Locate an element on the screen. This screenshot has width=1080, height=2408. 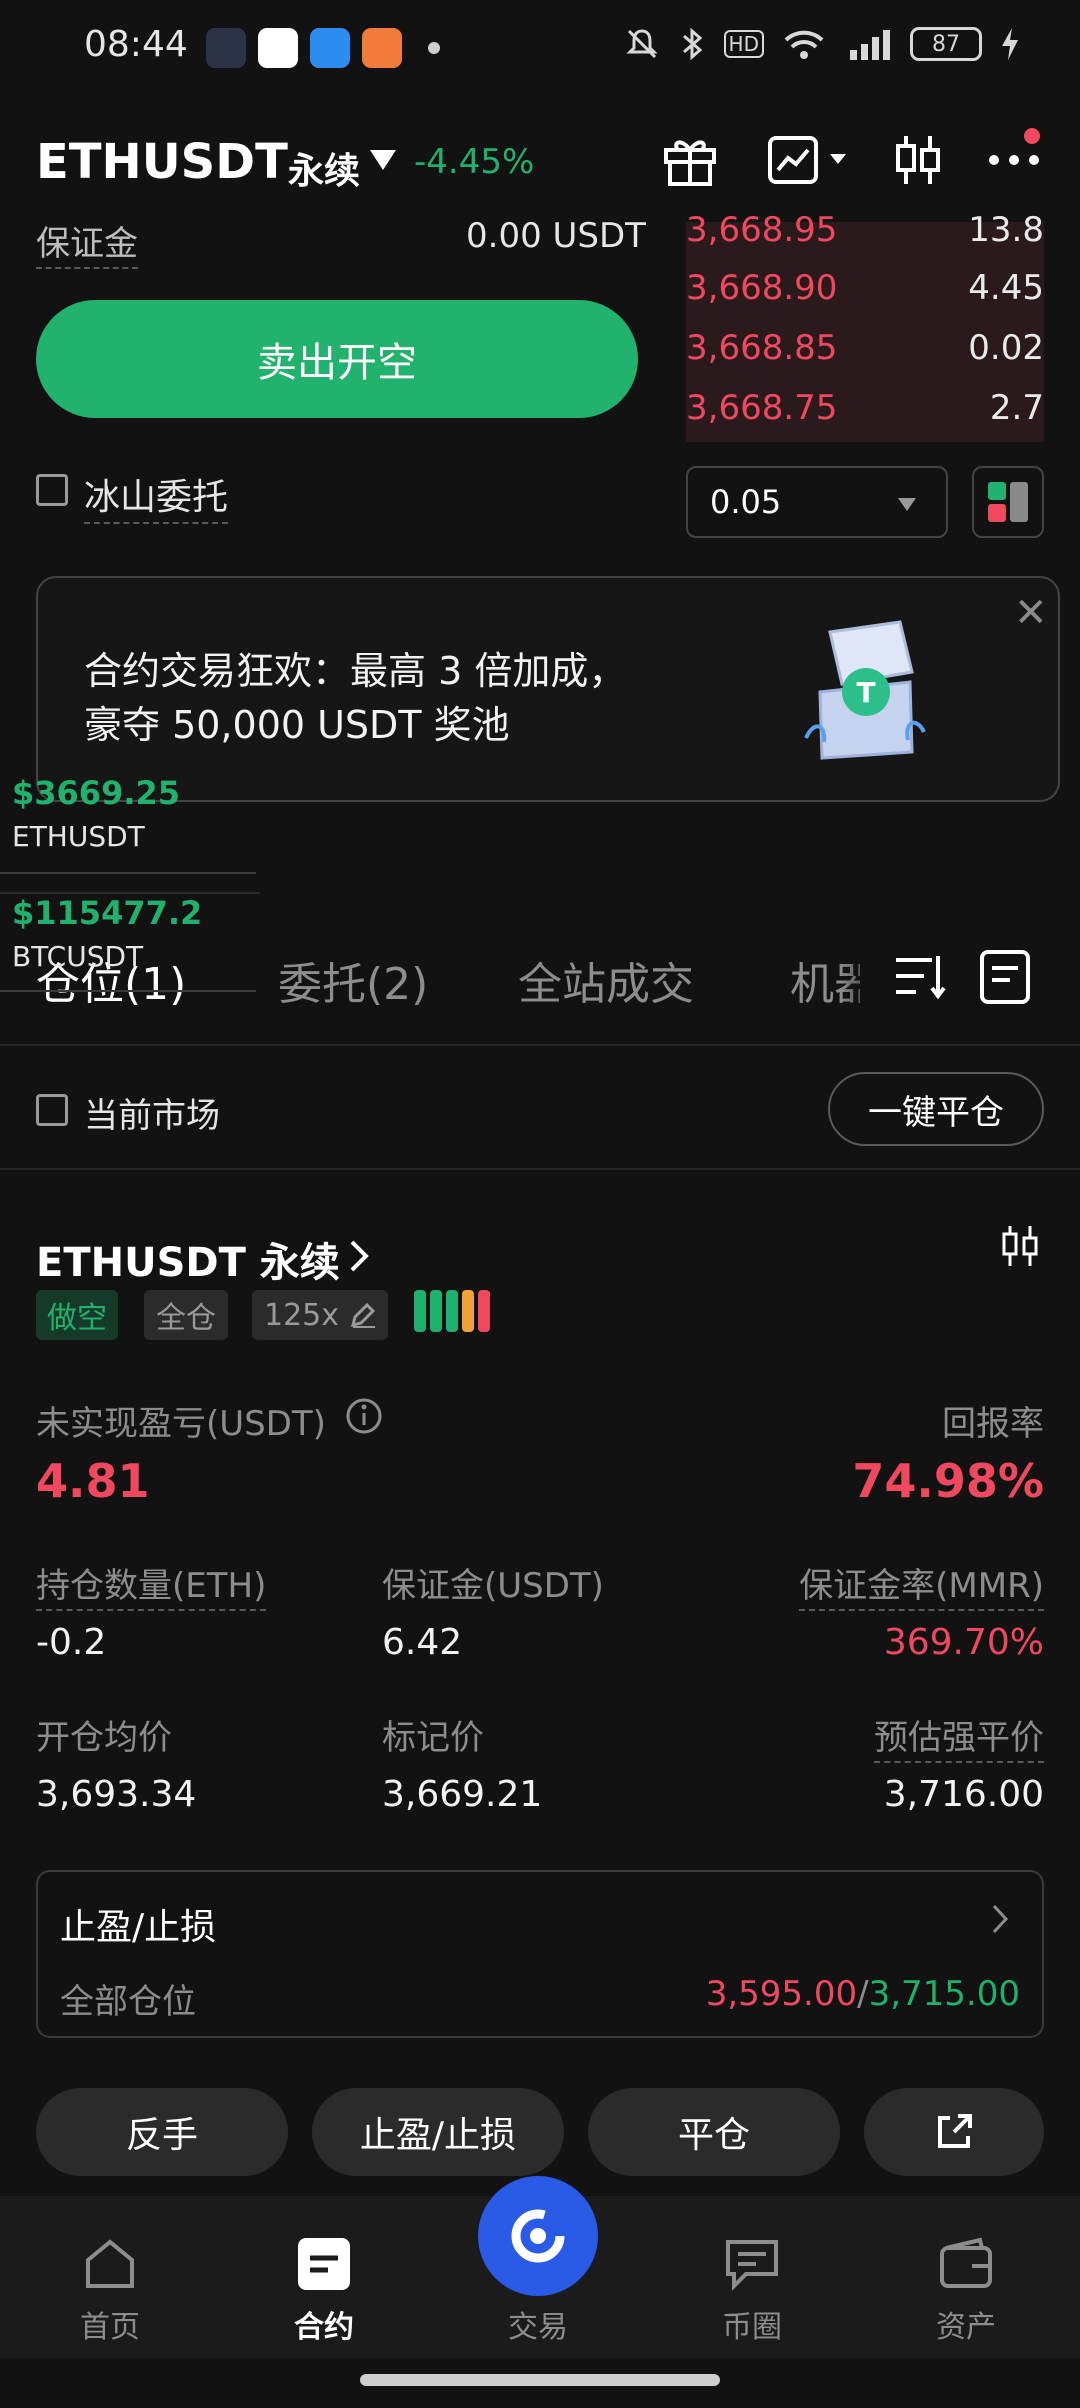
order-history-icon is located at coordinates (1005, 977).